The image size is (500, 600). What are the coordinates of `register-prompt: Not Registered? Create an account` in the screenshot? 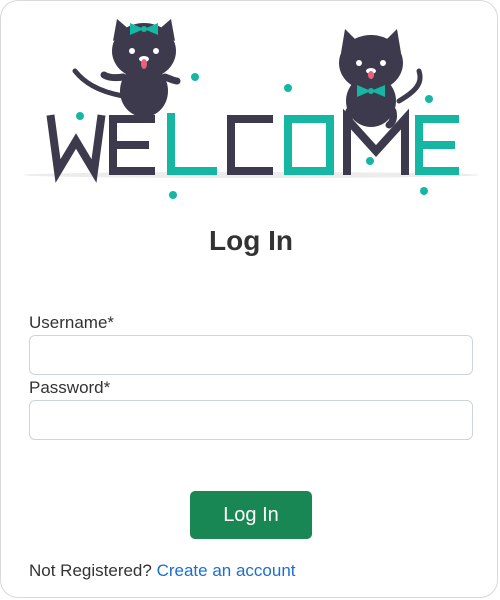 It's located at (162, 571).